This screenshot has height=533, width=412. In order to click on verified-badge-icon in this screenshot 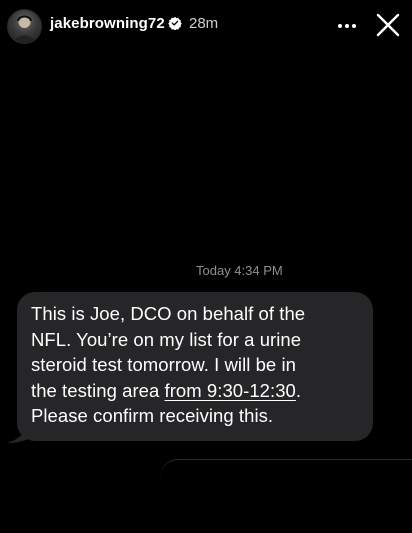, I will do `click(175, 23)`.